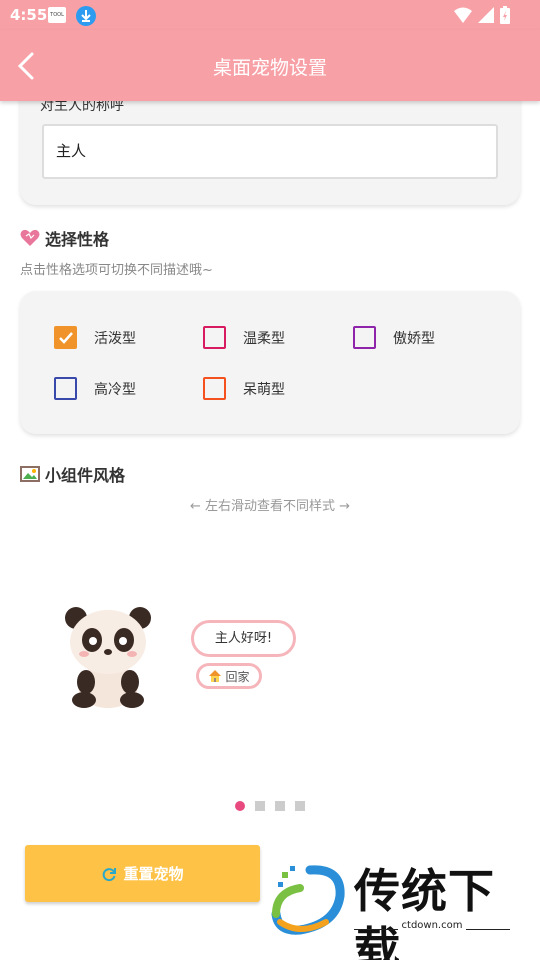 The width and height of the screenshot is (540, 960). Describe the element at coordinates (264, 338) in the screenshot. I see `option-label: 温柔型` at that location.